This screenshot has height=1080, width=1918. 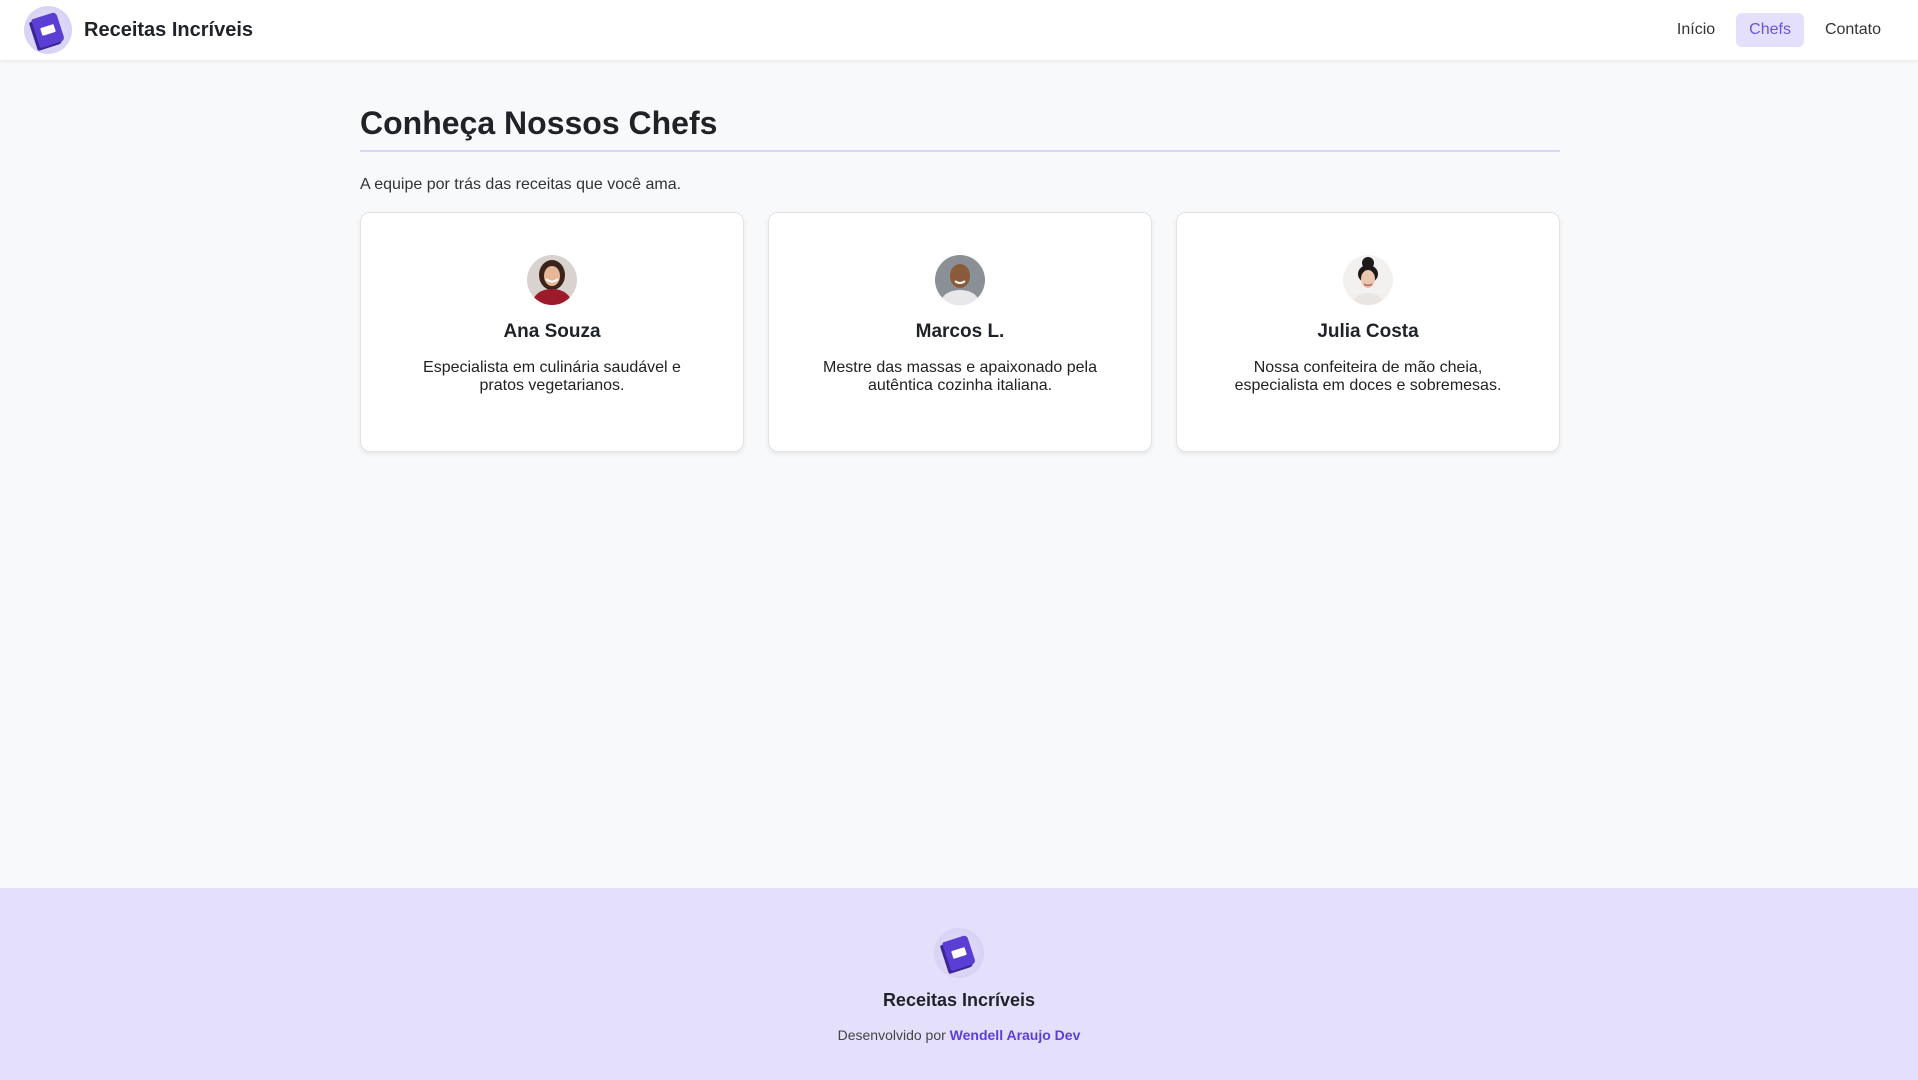 I want to click on brand-link: Receitas Incríveis, so click(x=138, y=30).